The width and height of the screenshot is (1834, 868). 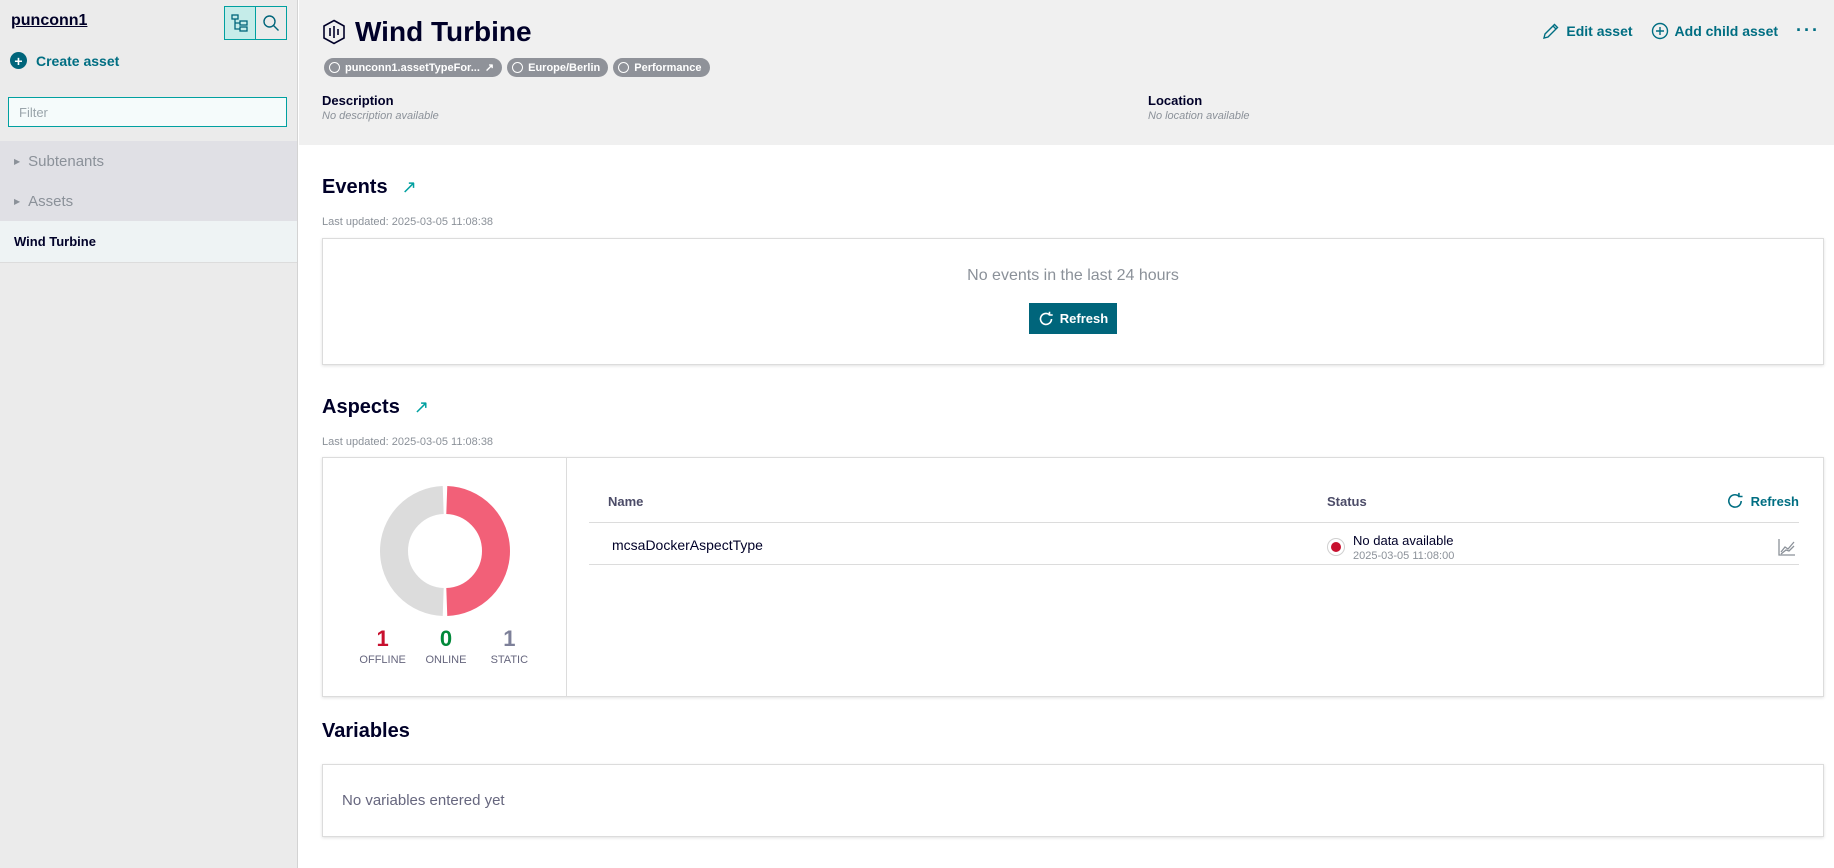 I want to click on aspects-section-title: Aspects ↗, so click(x=375, y=407).